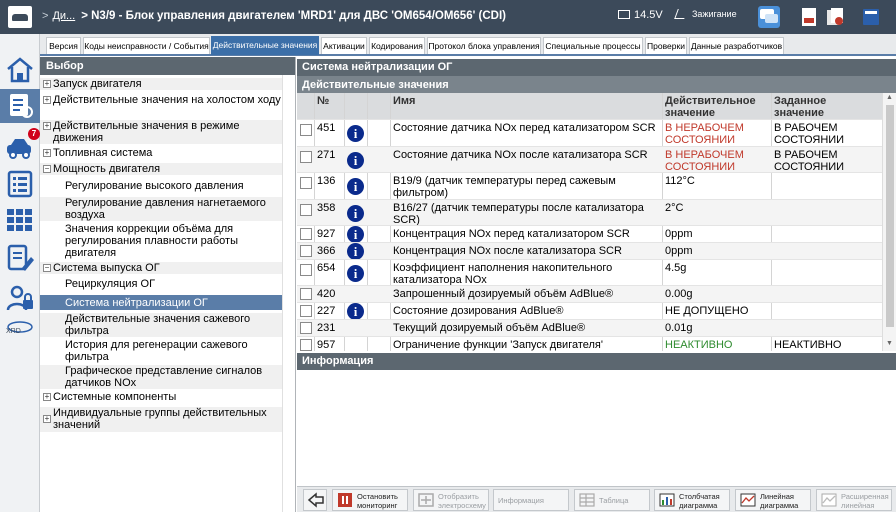  I want to click on home-icon, so click(20, 70).